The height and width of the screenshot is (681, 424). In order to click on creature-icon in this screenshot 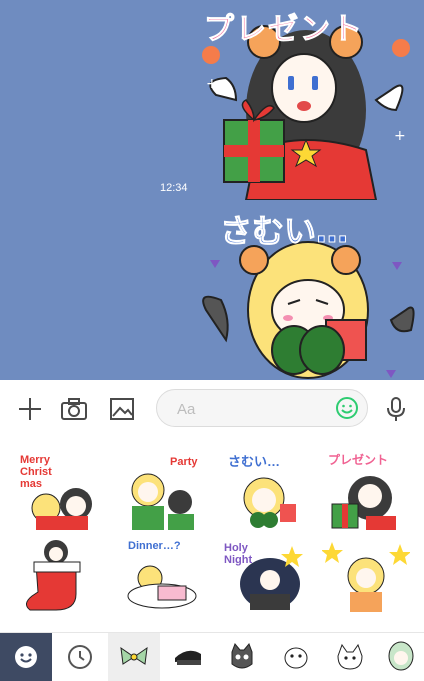, I will do `click(296, 658)`.